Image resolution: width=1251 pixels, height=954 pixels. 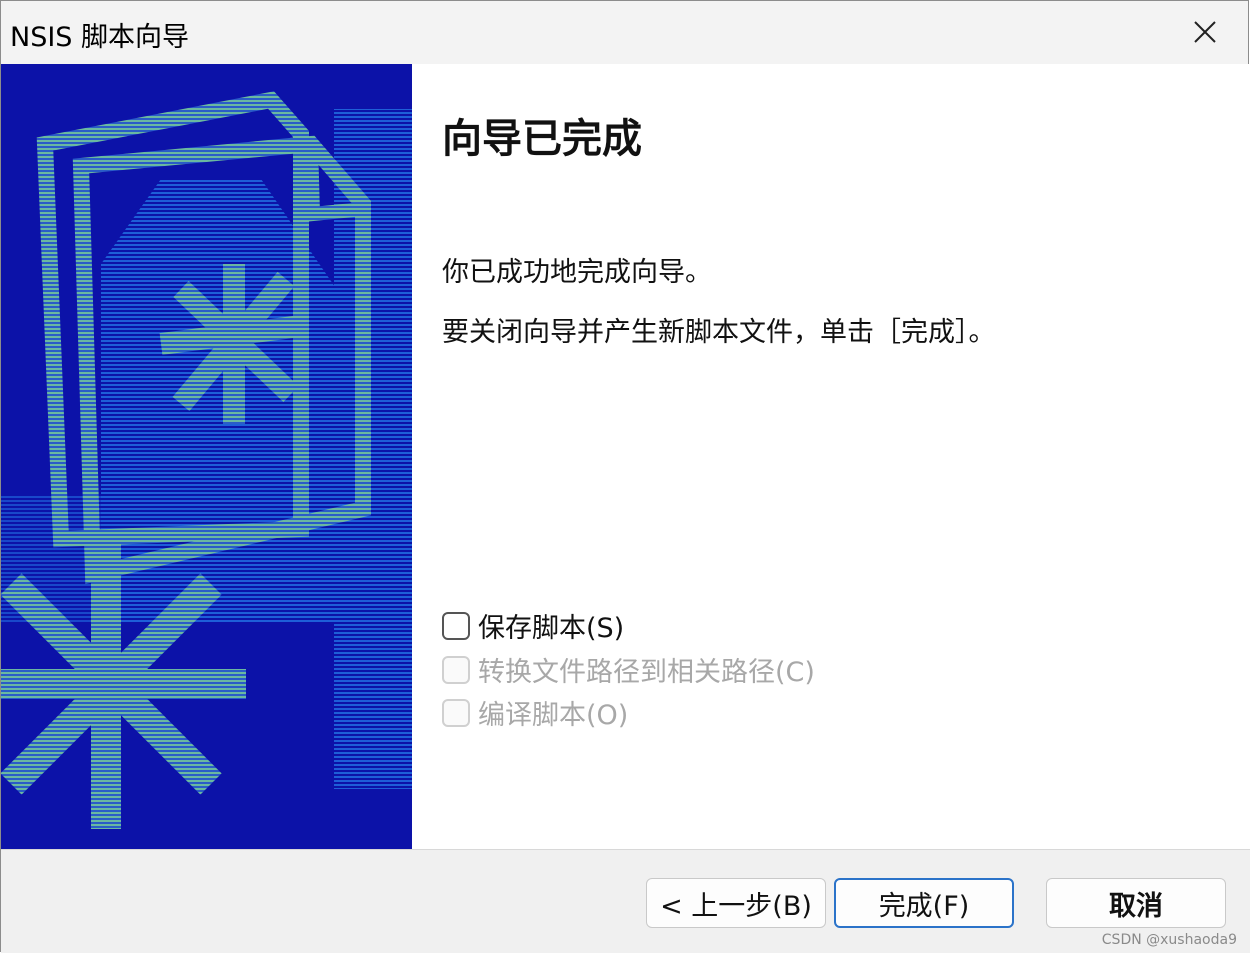 I want to click on finish-button: 完成(F), so click(x=924, y=903).